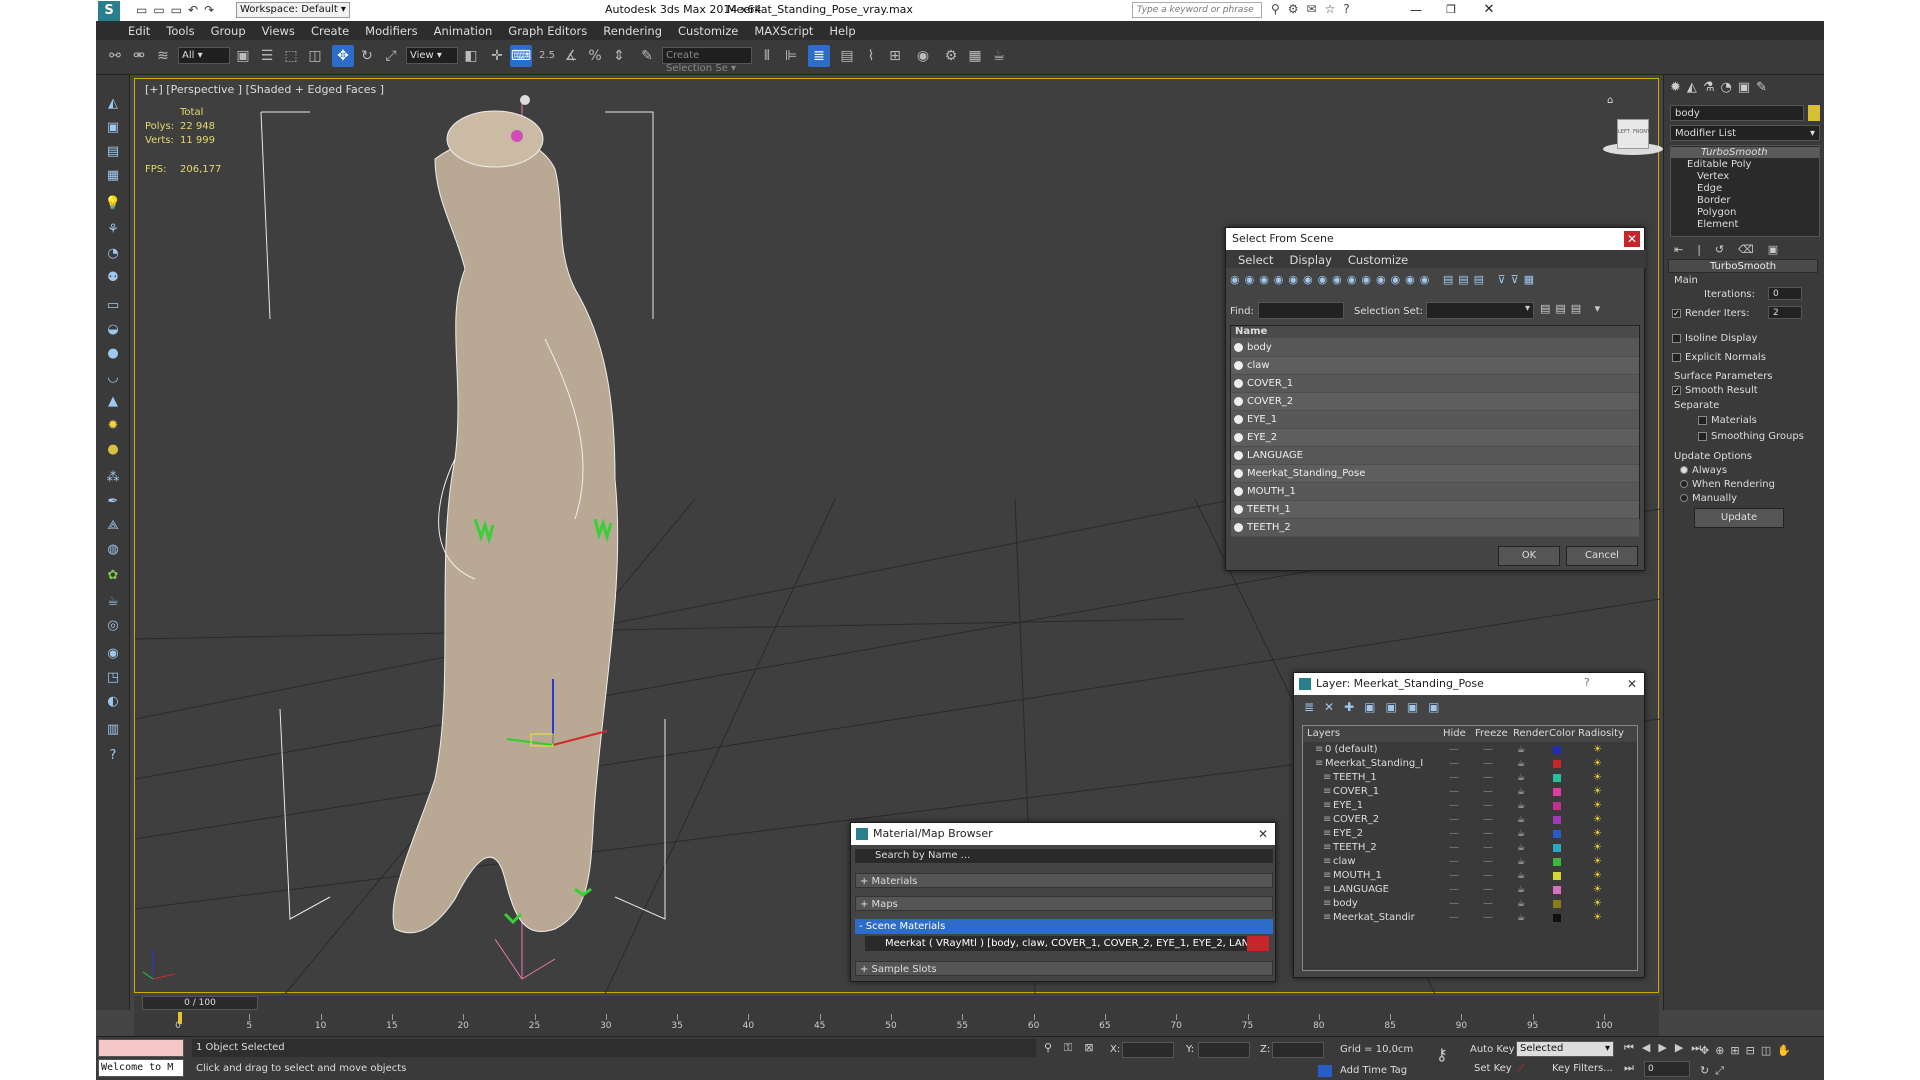 This screenshot has height=1080, width=1920. Describe the element at coordinates (113, 756) in the screenshot. I see `help-icon: ?` at that location.